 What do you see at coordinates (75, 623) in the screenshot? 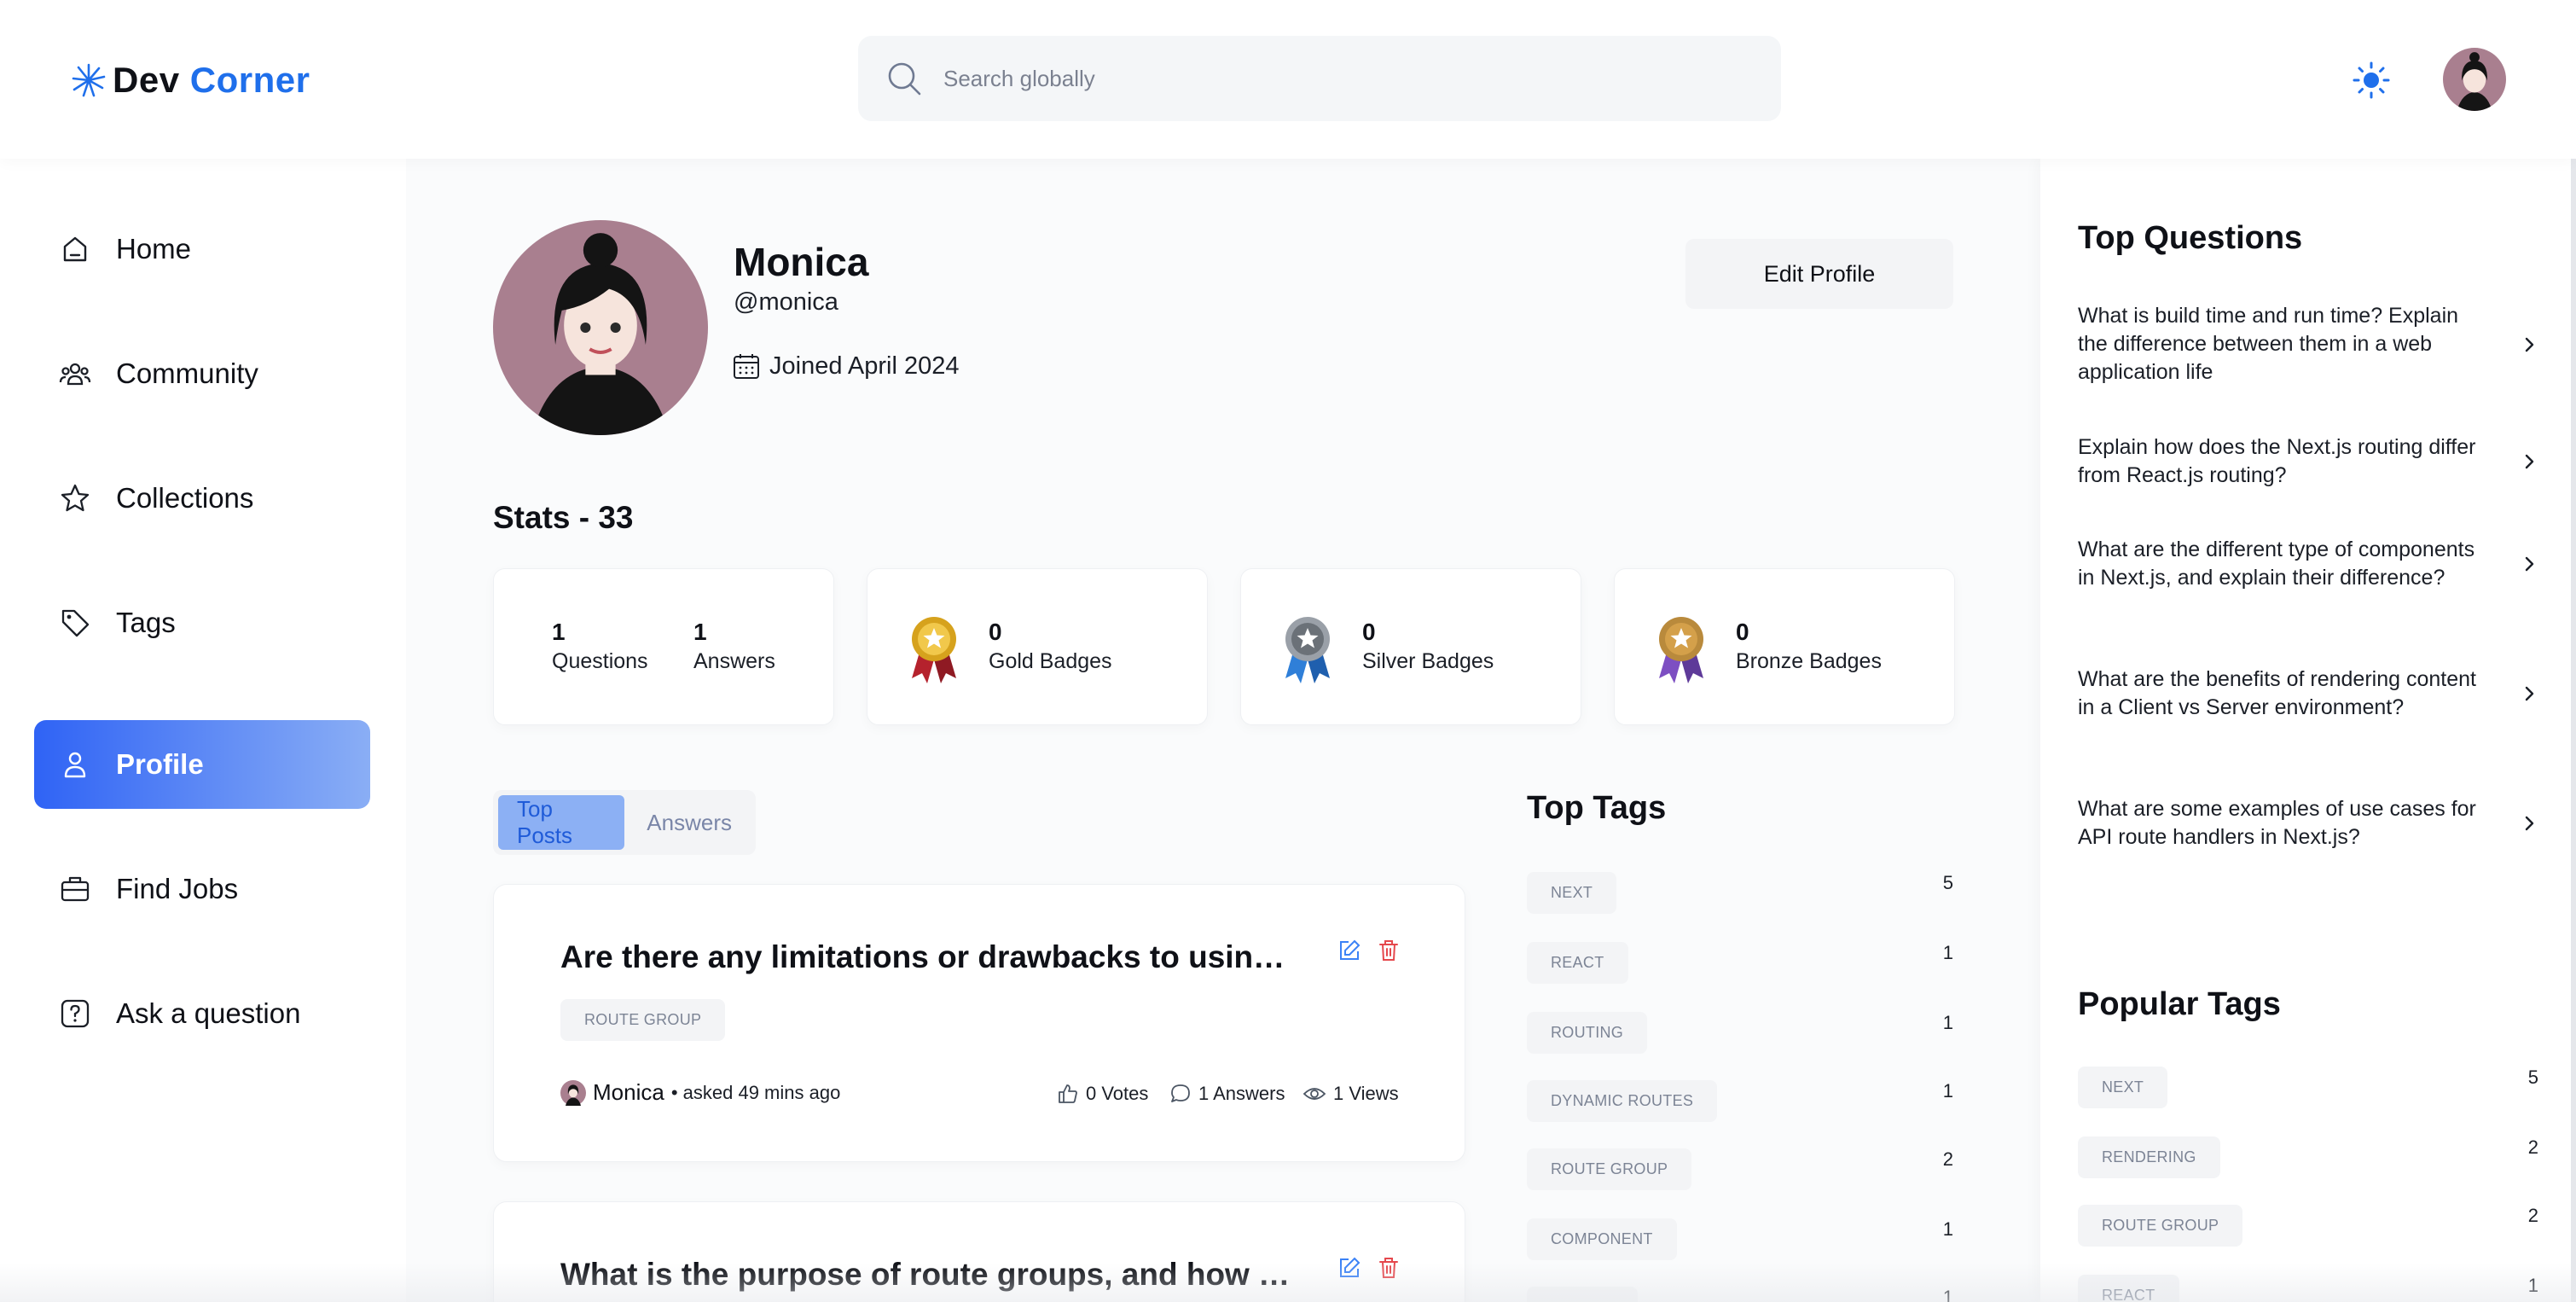
I see `tag-icon` at bounding box center [75, 623].